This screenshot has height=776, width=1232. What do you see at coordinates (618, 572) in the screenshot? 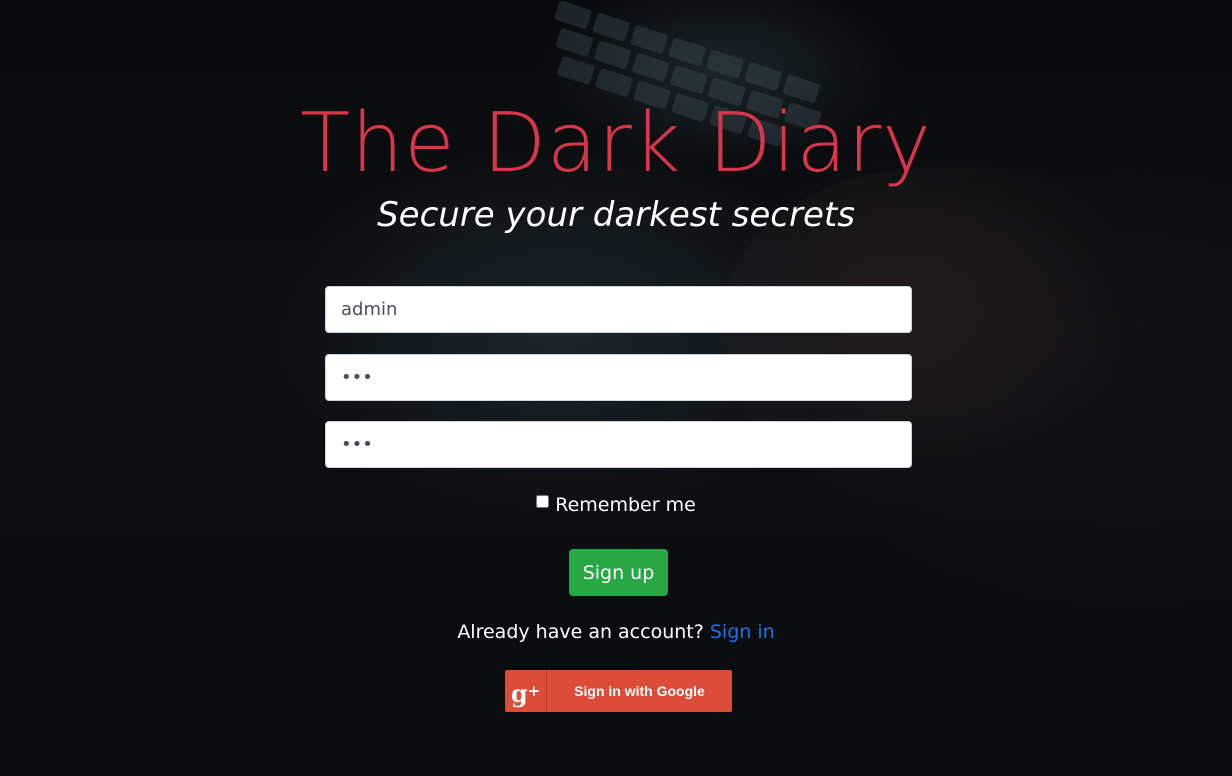
I see `sign-up-button: Sign up` at bounding box center [618, 572].